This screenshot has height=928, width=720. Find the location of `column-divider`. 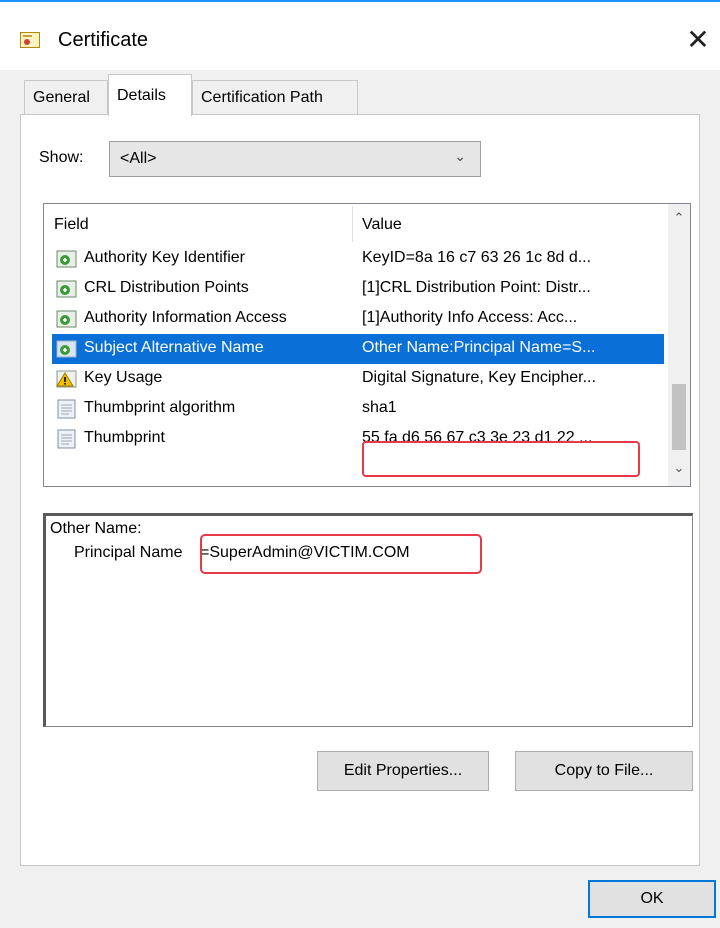

column-divider is located at coordinates (352, 224).